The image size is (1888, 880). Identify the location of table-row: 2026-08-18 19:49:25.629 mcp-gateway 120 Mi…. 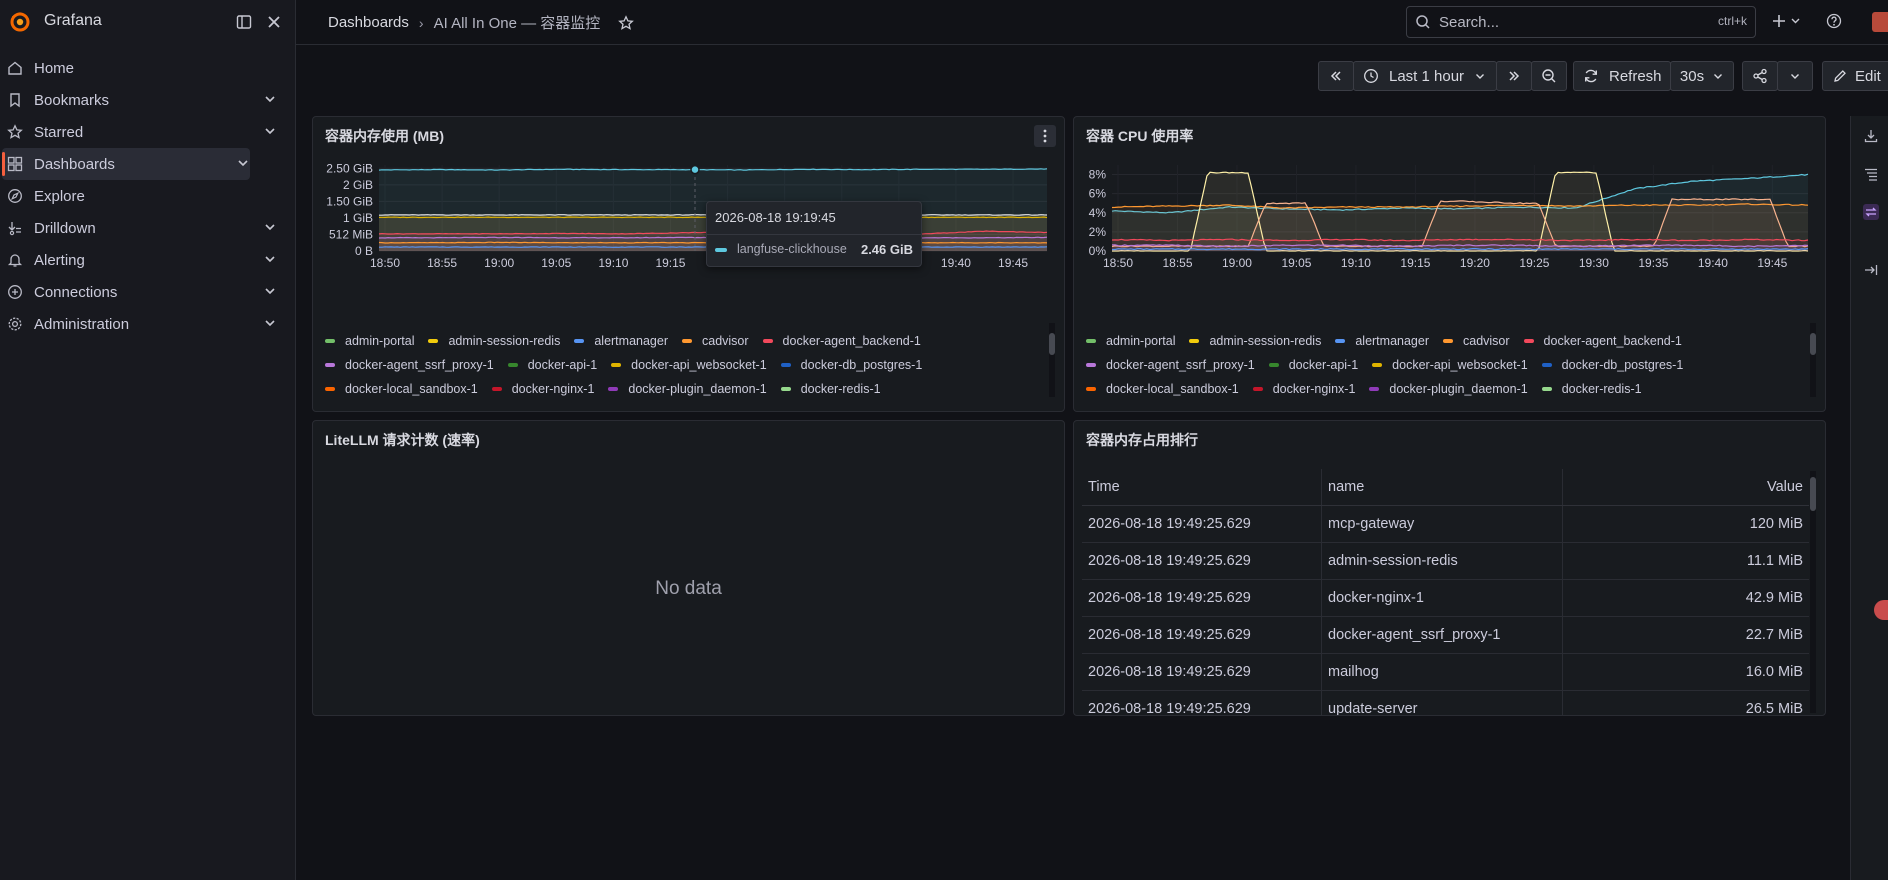
(1445, 524).